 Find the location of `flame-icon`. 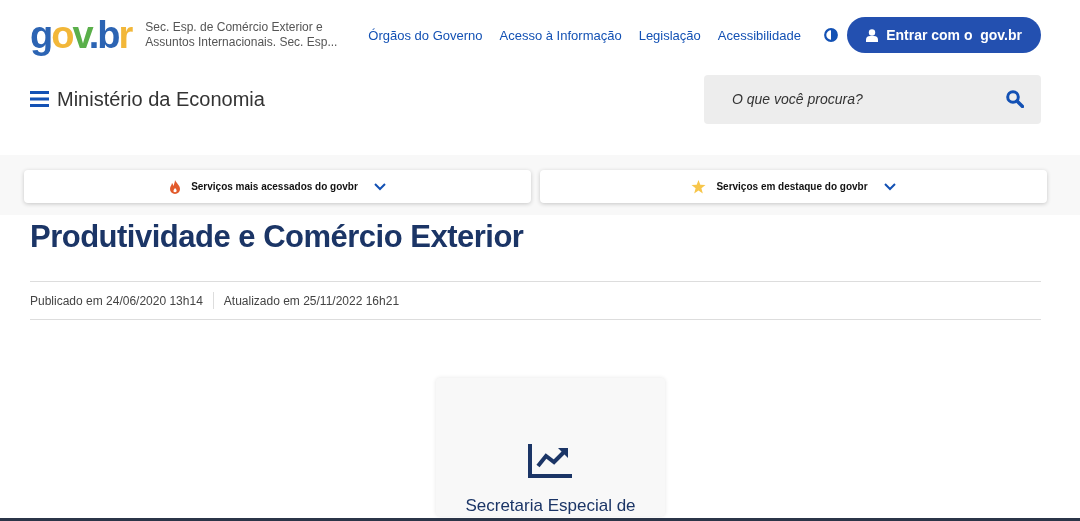

flame-icon is located at coordinates (175, 186).